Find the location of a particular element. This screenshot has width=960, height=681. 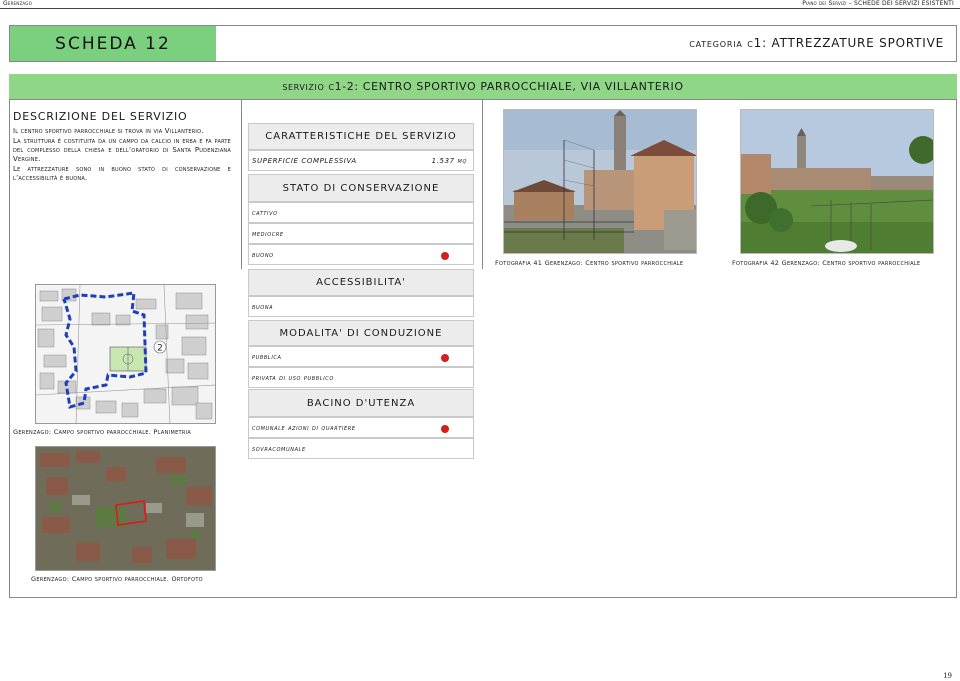

photo-41-image is located at coordinates (600, 181).